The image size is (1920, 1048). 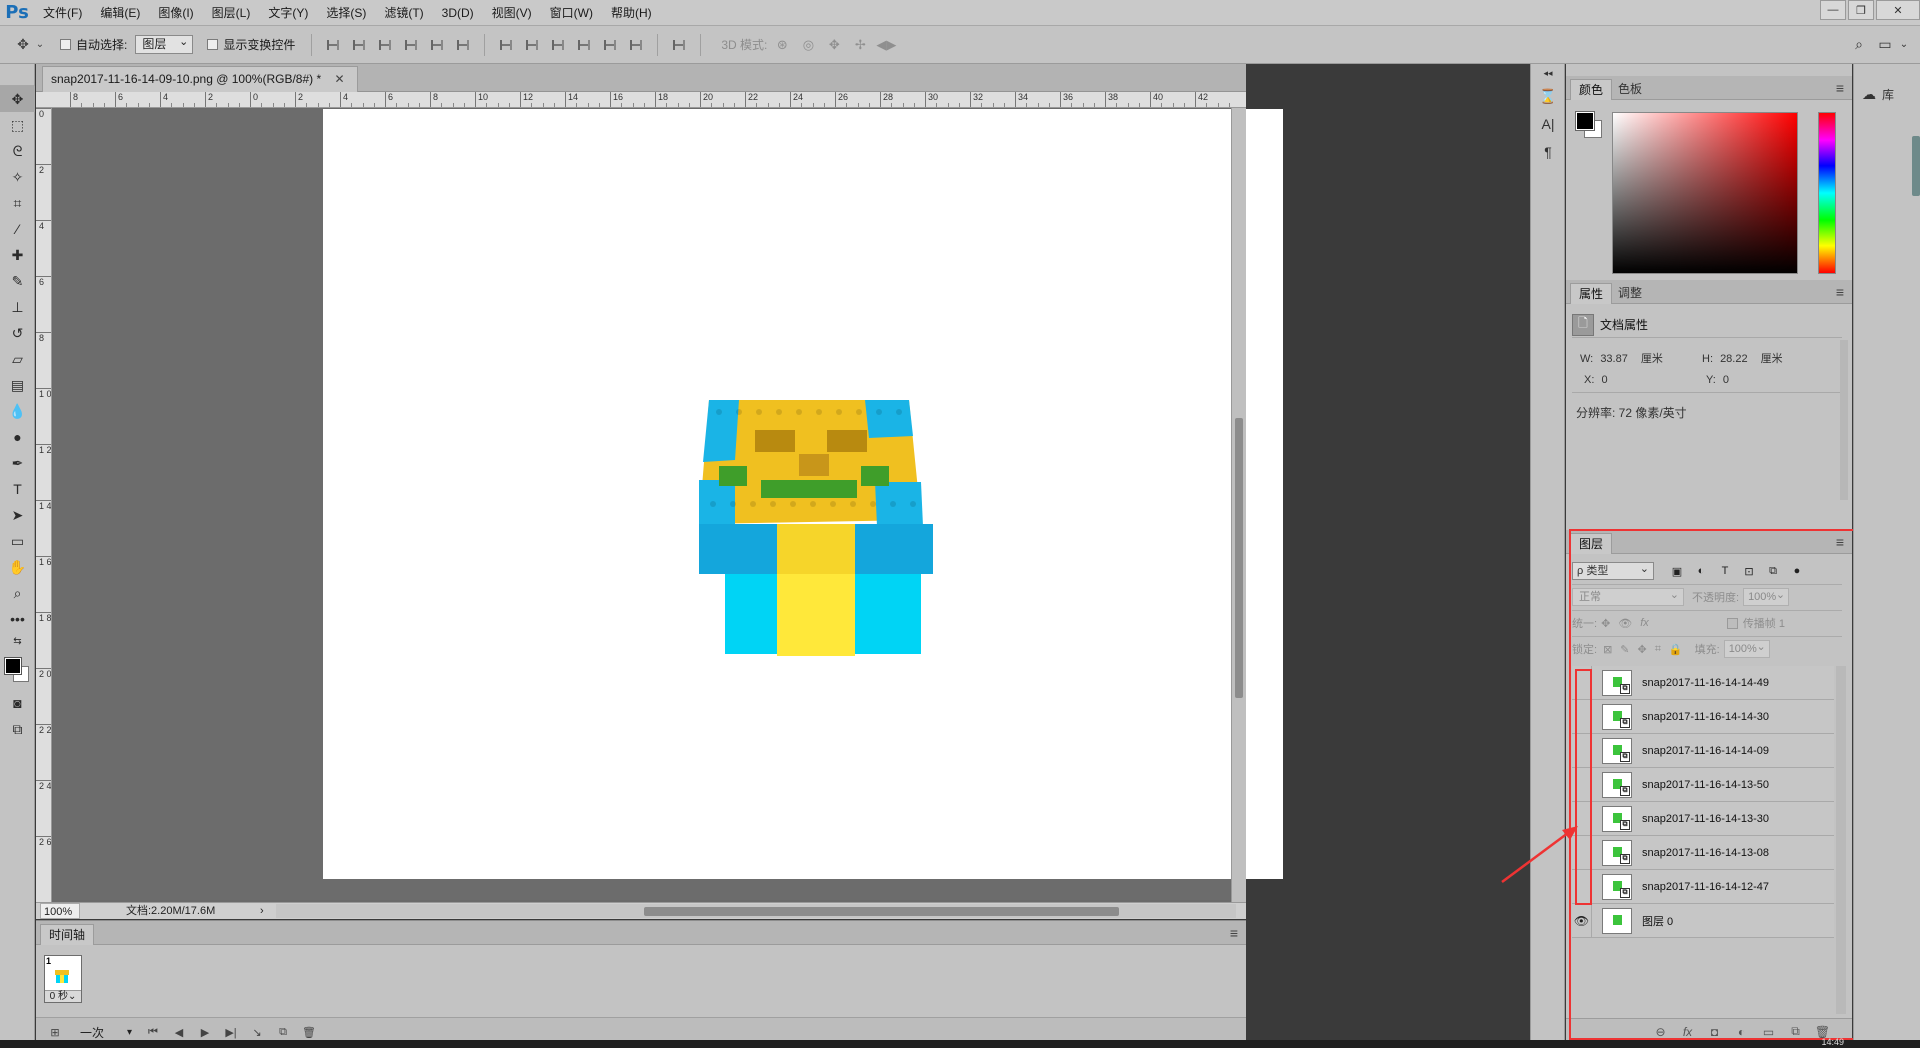 What do you see at coordinates (17, 151) in the screenshot?
I see `lasso-tool-icon: ᘓ` at bounding box center [17, 151].